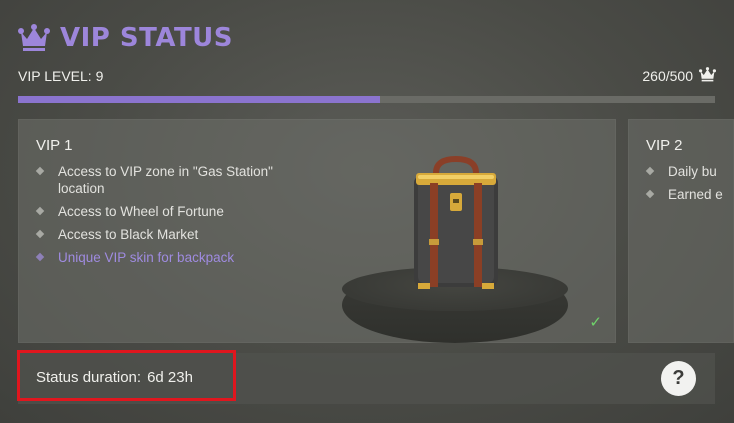 This screenshot has width=734, height=423. I want to click on page-title: VIP STATUS, so click(147, 38).